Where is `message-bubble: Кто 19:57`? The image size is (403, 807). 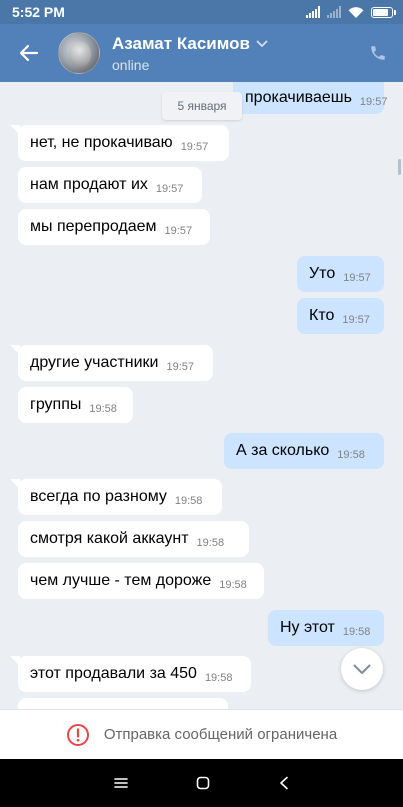
message-bubble: Кто 19:57 is located at coordinates (340, 316).